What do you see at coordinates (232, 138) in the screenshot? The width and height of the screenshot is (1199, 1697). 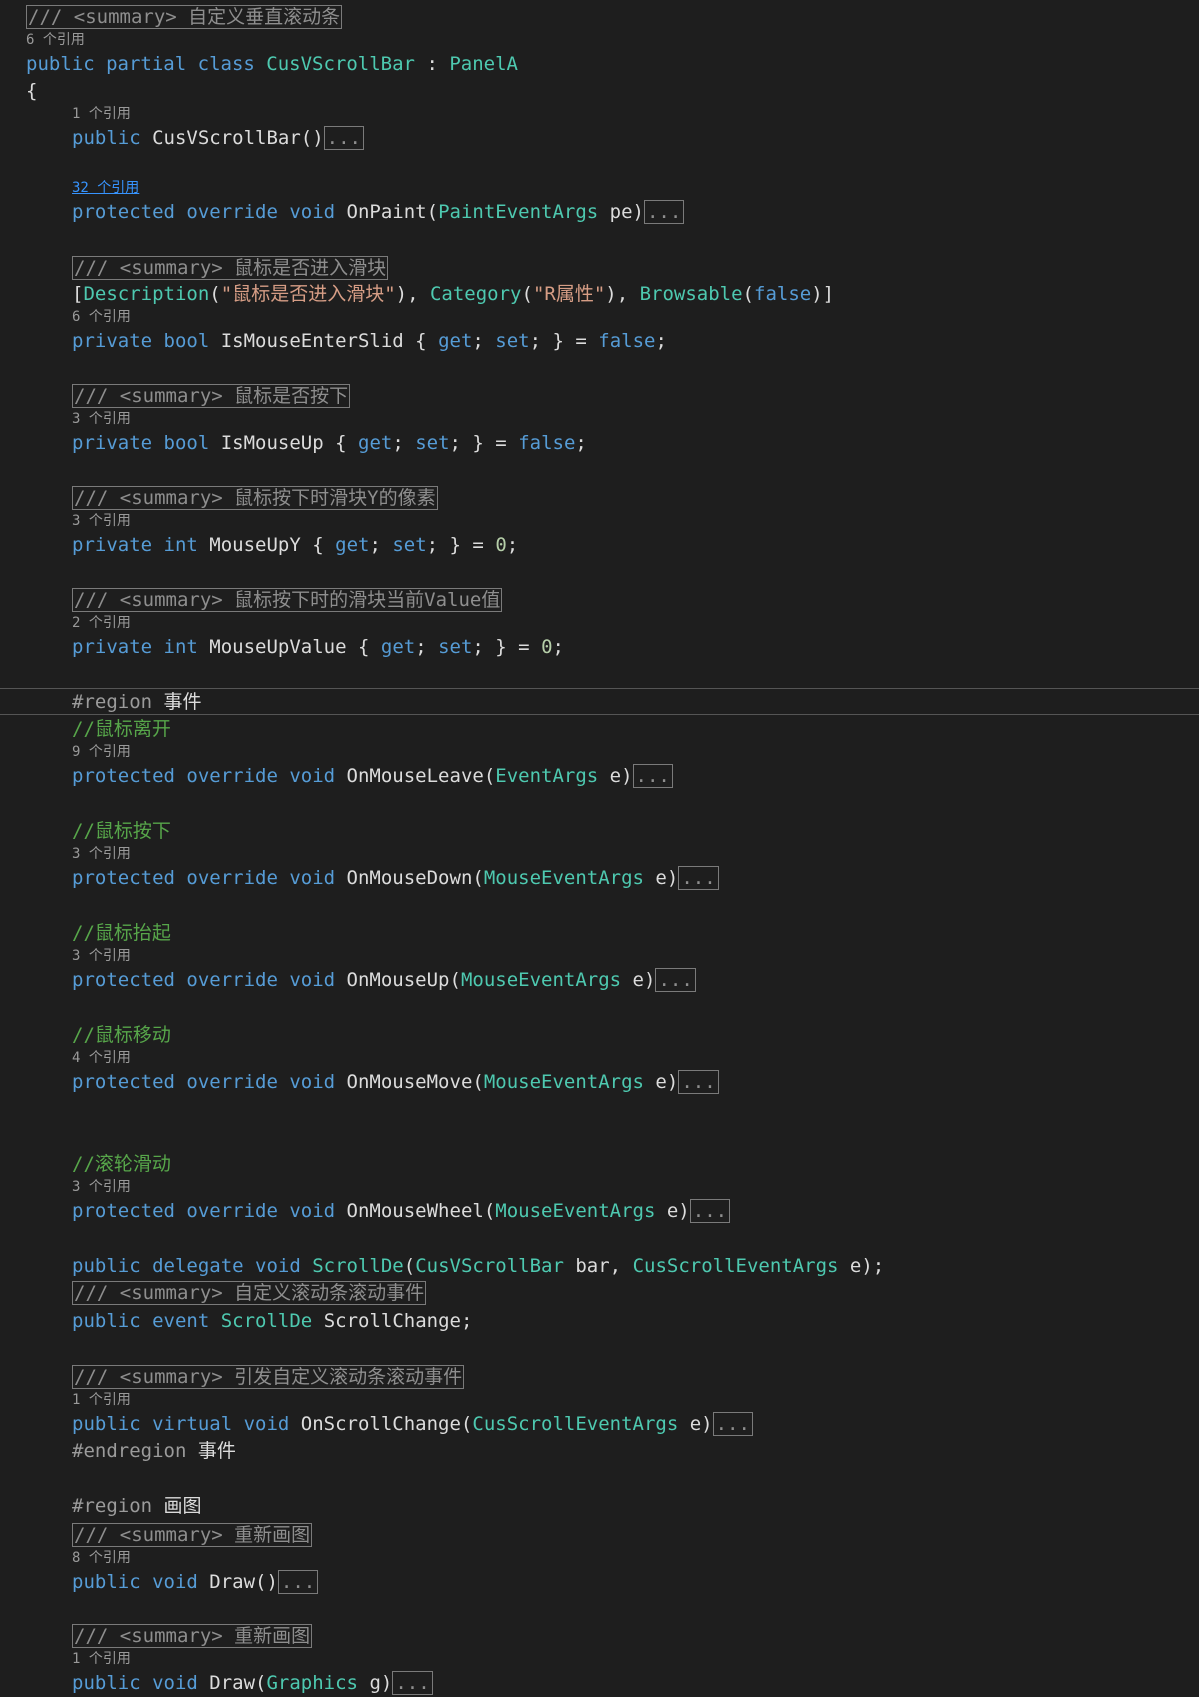 I see `method-signature: CusVScrollBar()` at bounding box center [232, 138].